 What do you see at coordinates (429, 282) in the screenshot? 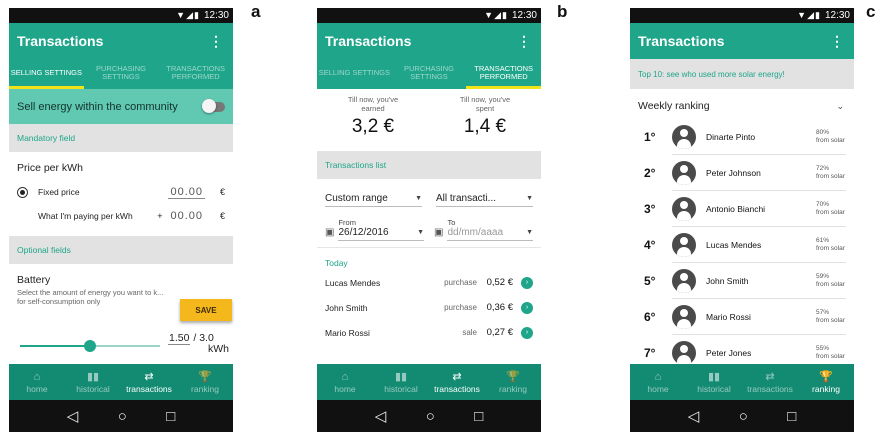
I see `transaction-row: Lucas Mendes purchase 0,52 € ›` at bounding box center [429, 282].